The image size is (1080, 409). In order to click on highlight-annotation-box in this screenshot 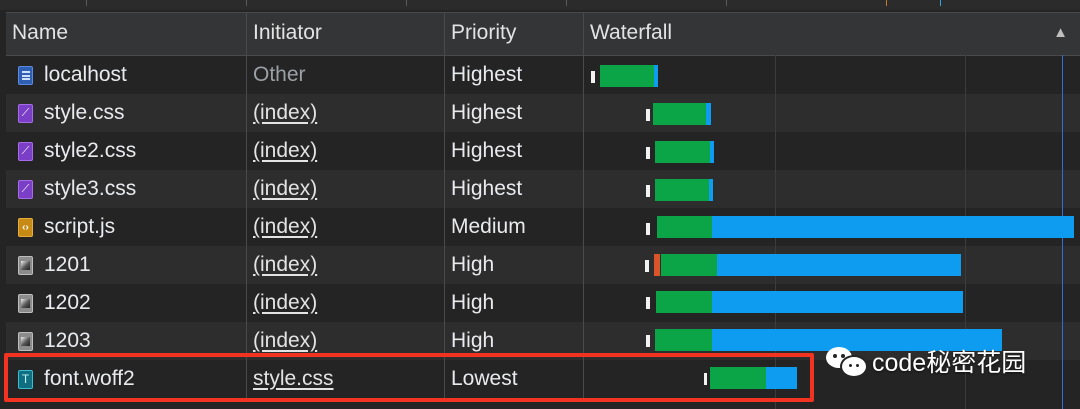, I will do `click(409, 377)`.